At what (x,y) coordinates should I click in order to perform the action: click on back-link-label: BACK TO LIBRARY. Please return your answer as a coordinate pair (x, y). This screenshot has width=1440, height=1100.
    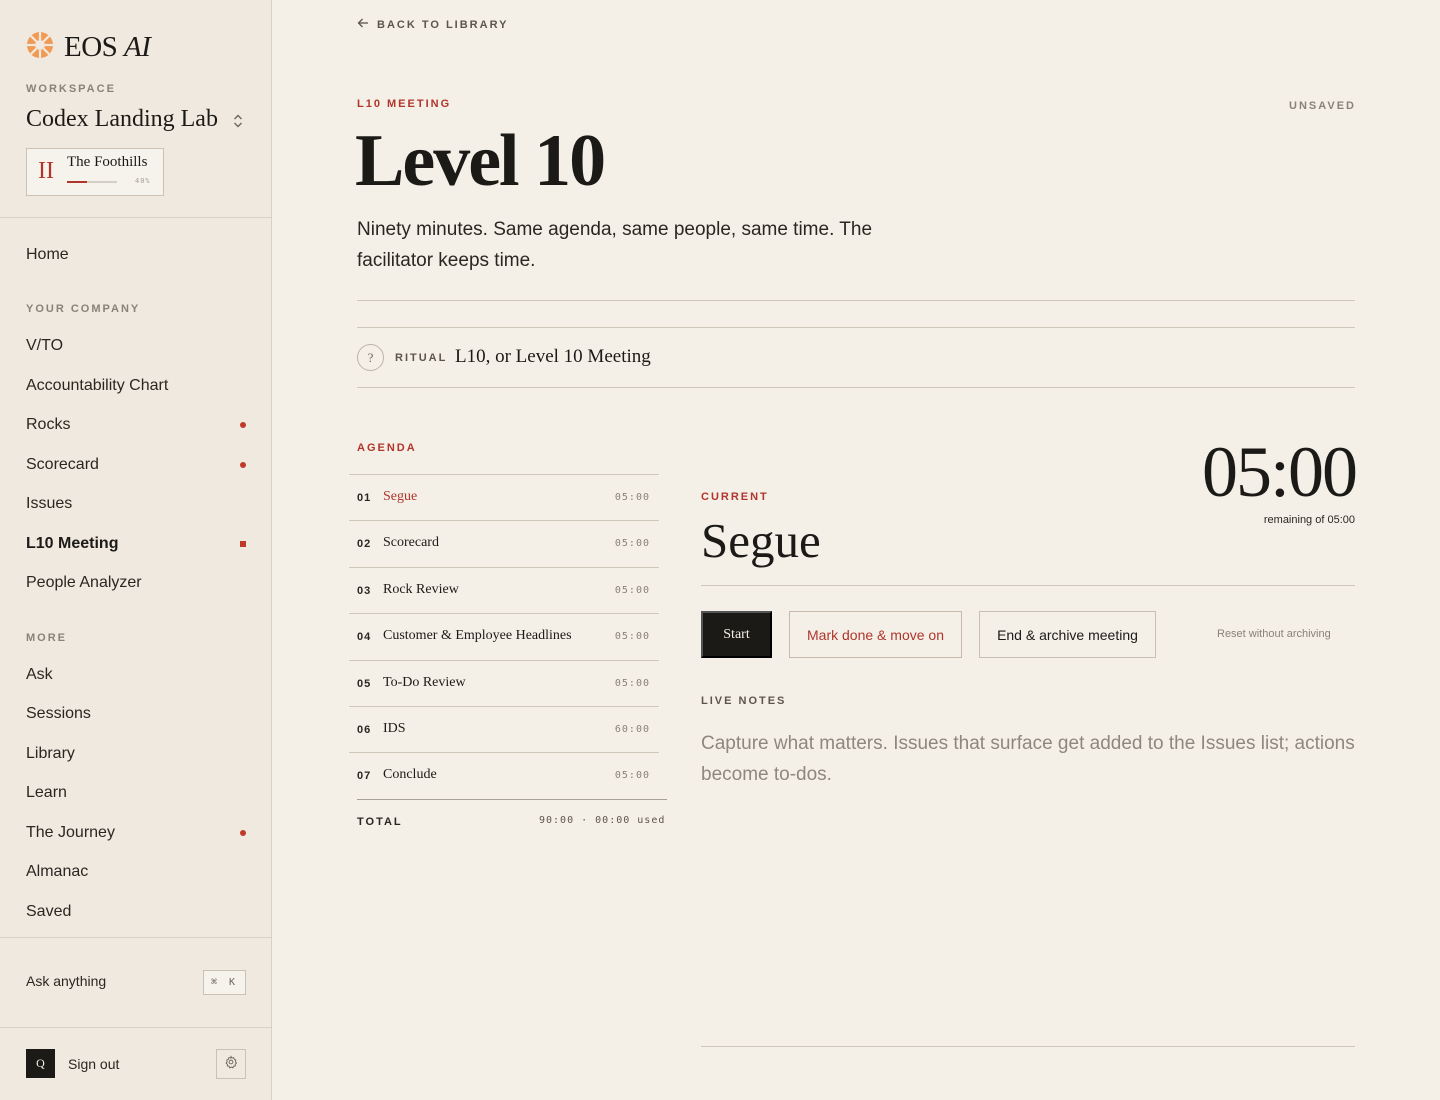
    Looking at the image, I should click on (443, 24).